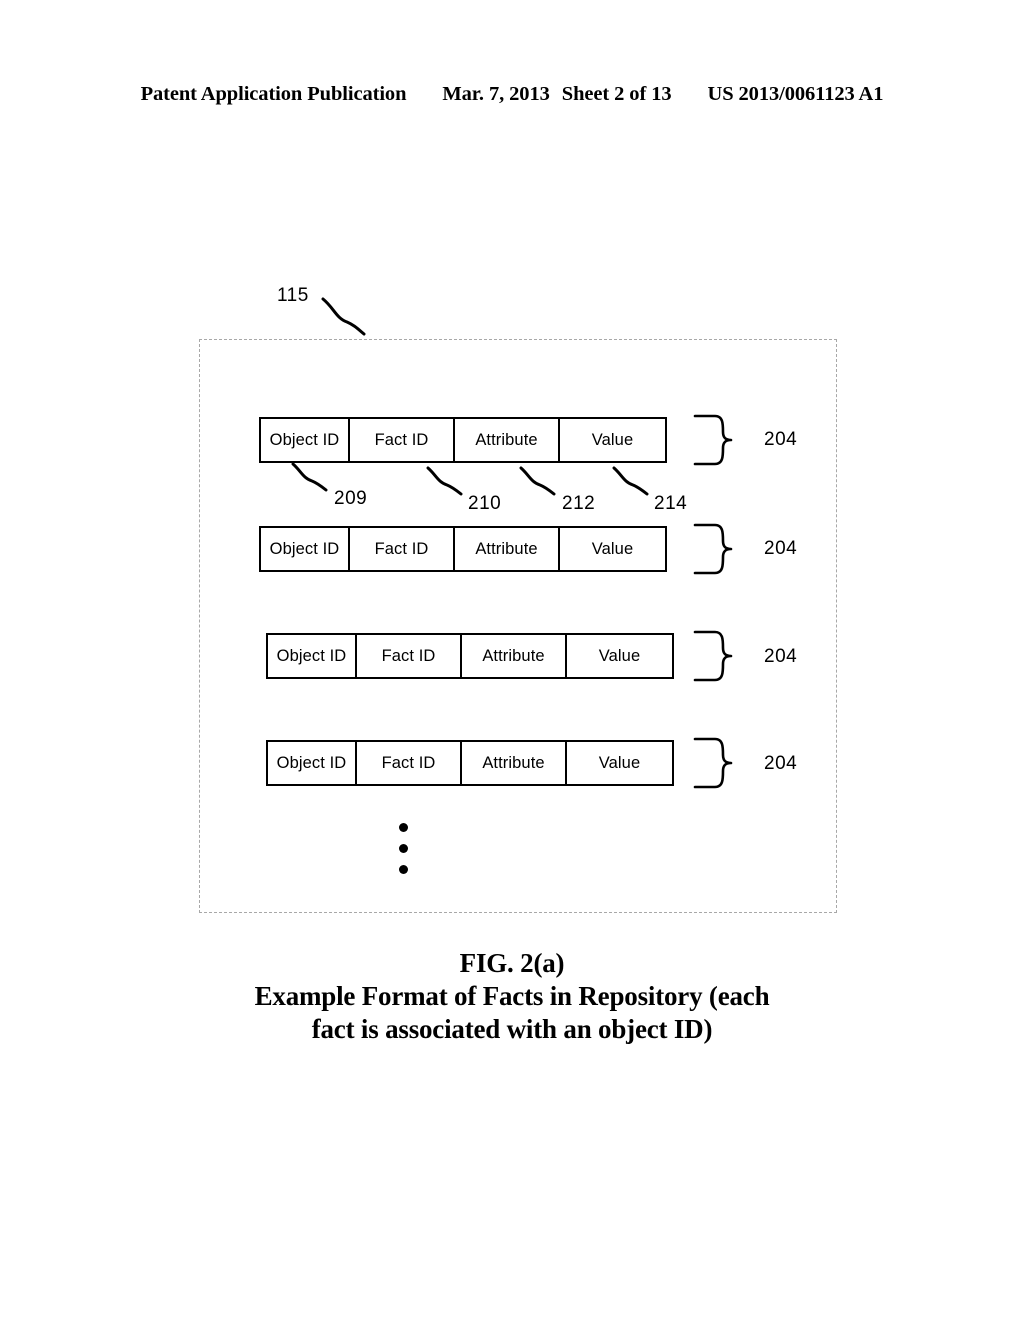  Describe the element at coordinates (351, 498) in the screenshot. I see `reference-number-209: 209` at that location.